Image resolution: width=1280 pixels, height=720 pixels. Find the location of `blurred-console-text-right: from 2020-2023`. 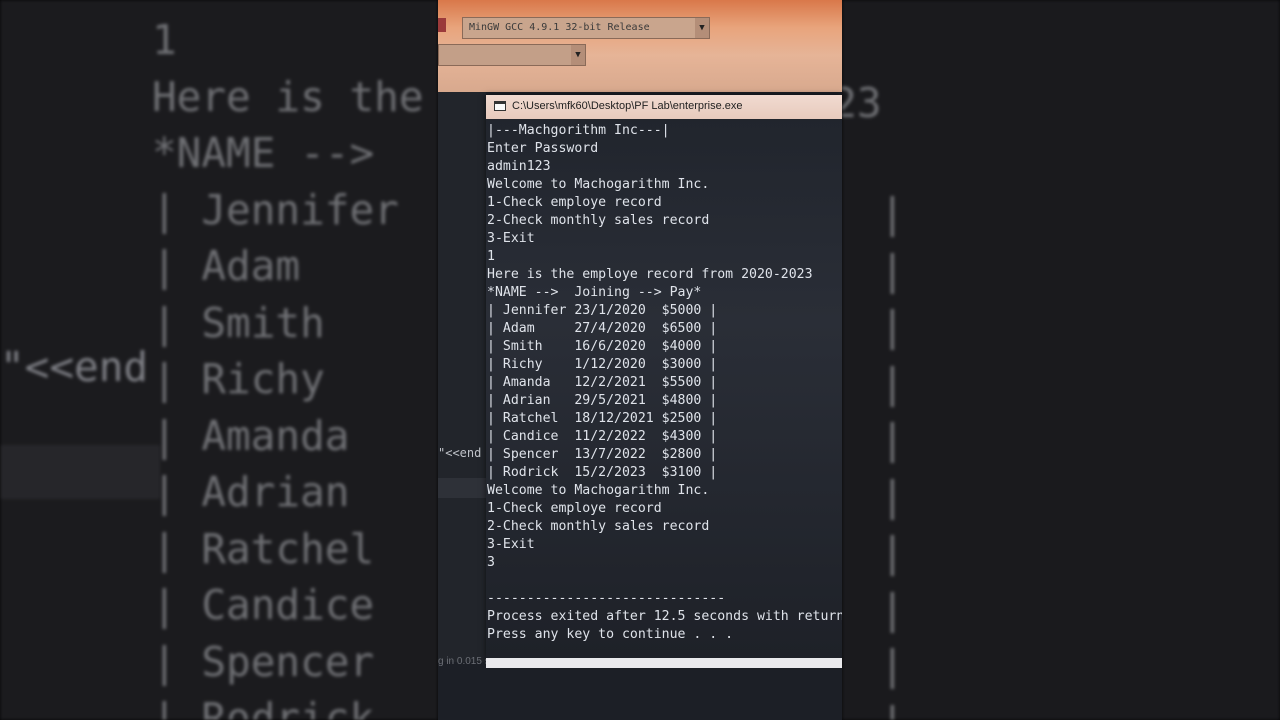

blurred-console-text-right: from 2020-2023 is located at coordinates (862, 103).